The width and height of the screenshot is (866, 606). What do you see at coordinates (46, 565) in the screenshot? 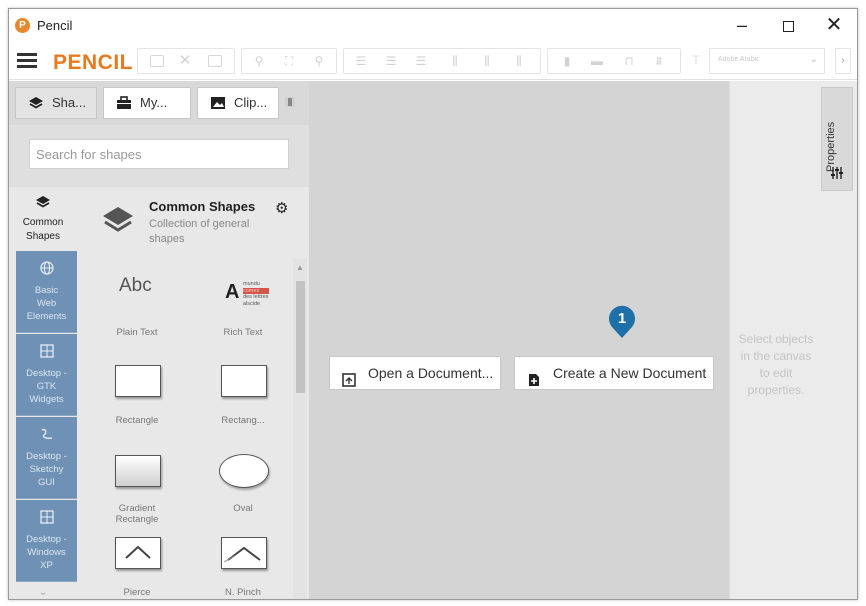
I see `collection-label: XP` at bounding box center [46, 565].